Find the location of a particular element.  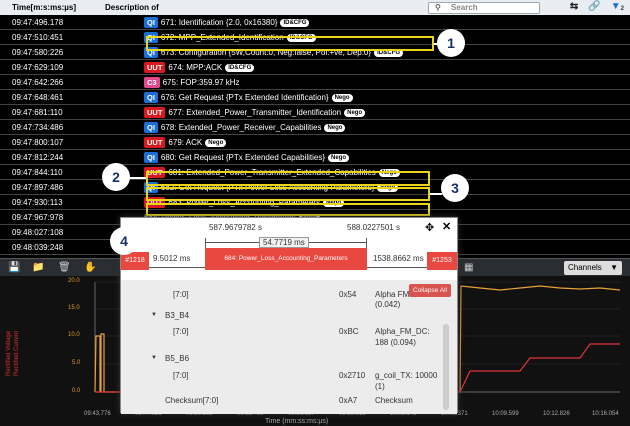

field-group: B5_B6 is located at coordinates (177, 358).